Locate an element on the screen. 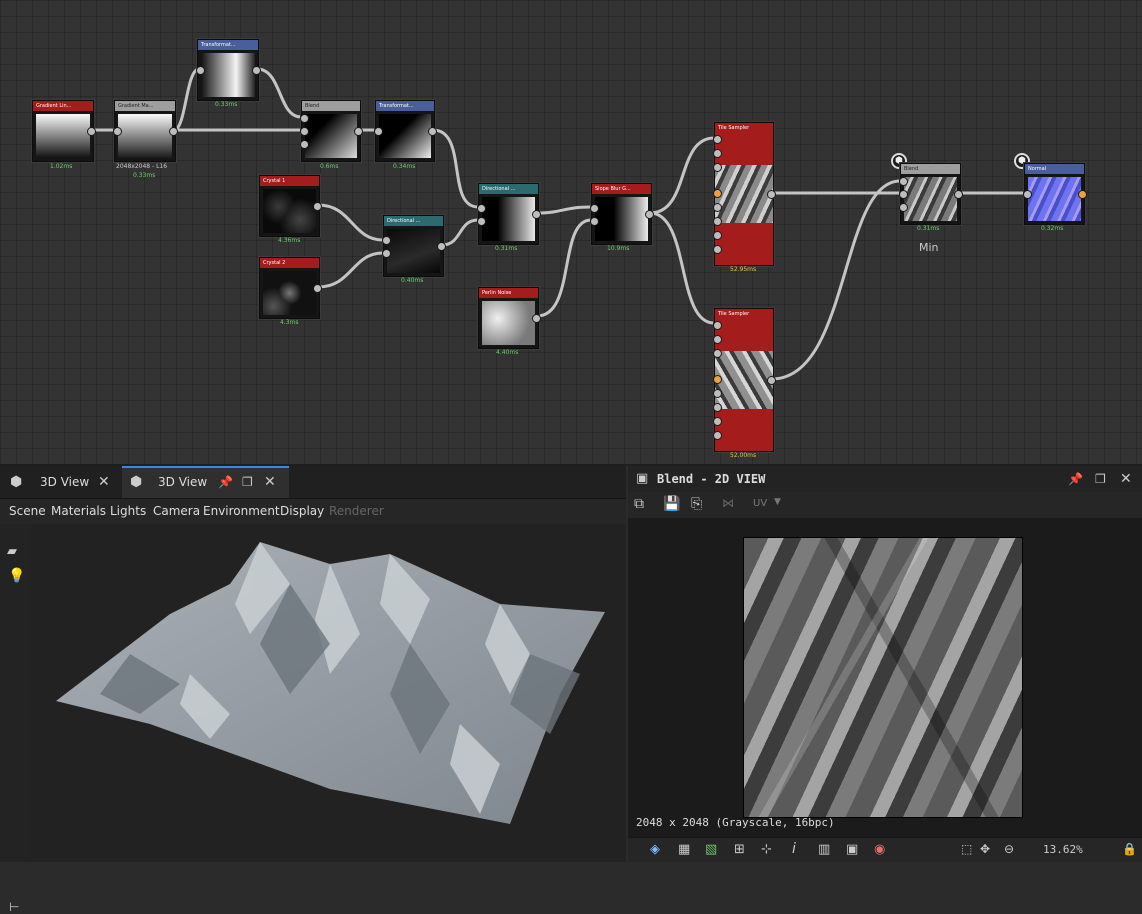  node-normal: Normal is located at coordinates (1055, 194).